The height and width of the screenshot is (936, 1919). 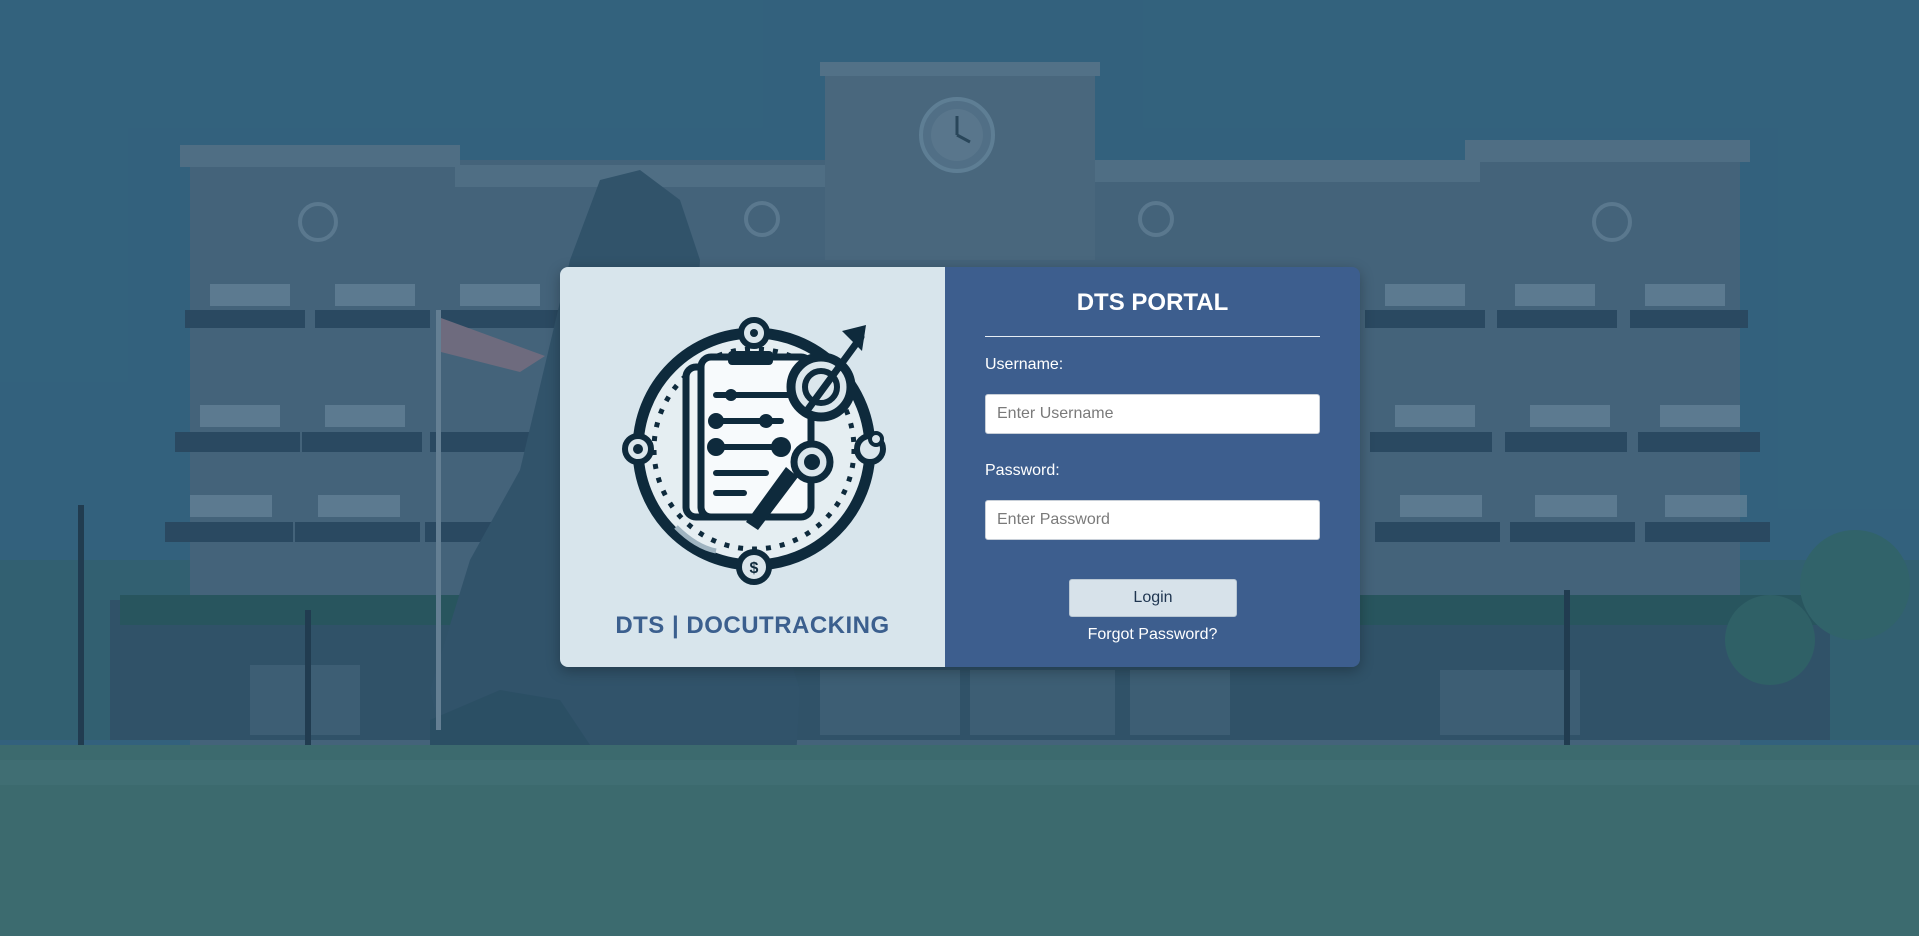 I want to click on login-button: Login, so click(x=1153, y=598).